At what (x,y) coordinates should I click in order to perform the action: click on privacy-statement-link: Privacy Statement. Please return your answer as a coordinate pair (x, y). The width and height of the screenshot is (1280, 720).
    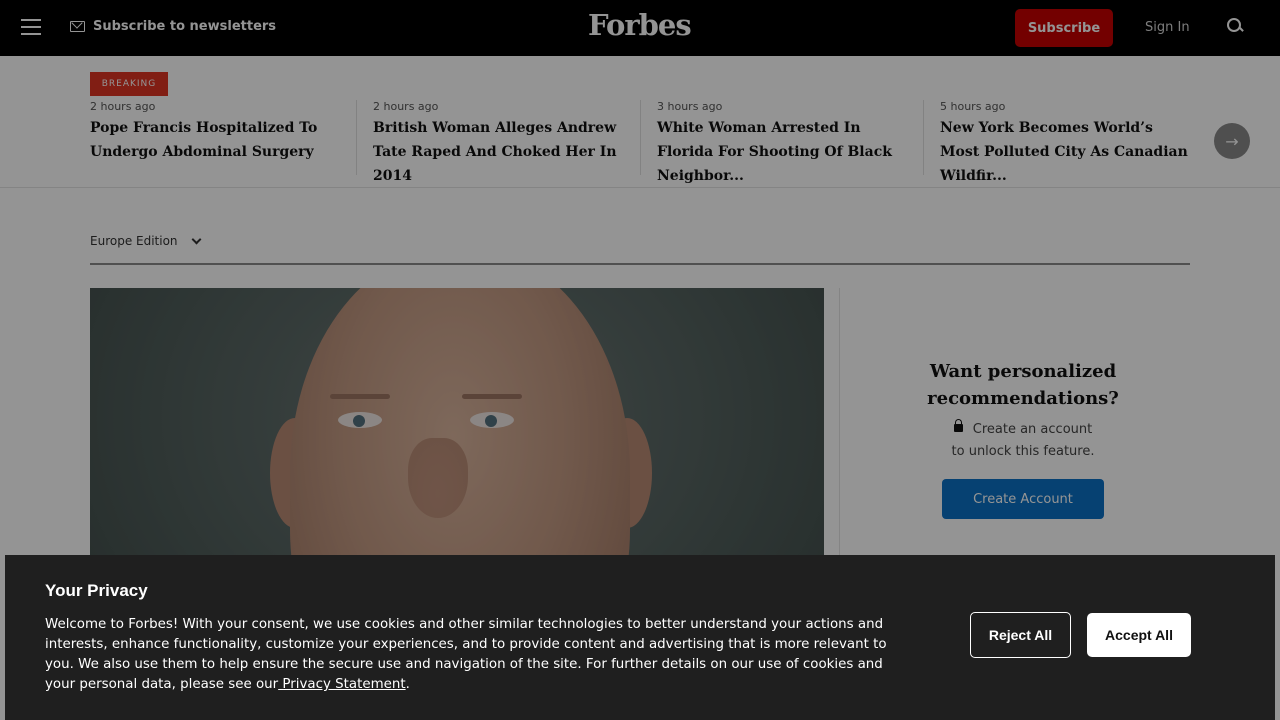
    Looking at the image, I should click on (341, 684).